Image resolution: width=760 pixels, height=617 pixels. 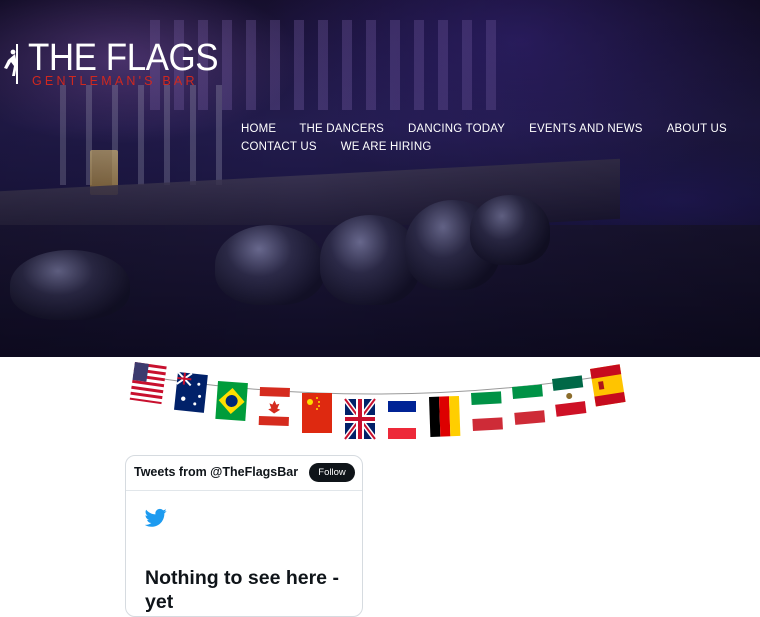 I want to click on united-kingdom-flag, so click(x=360, y=419).